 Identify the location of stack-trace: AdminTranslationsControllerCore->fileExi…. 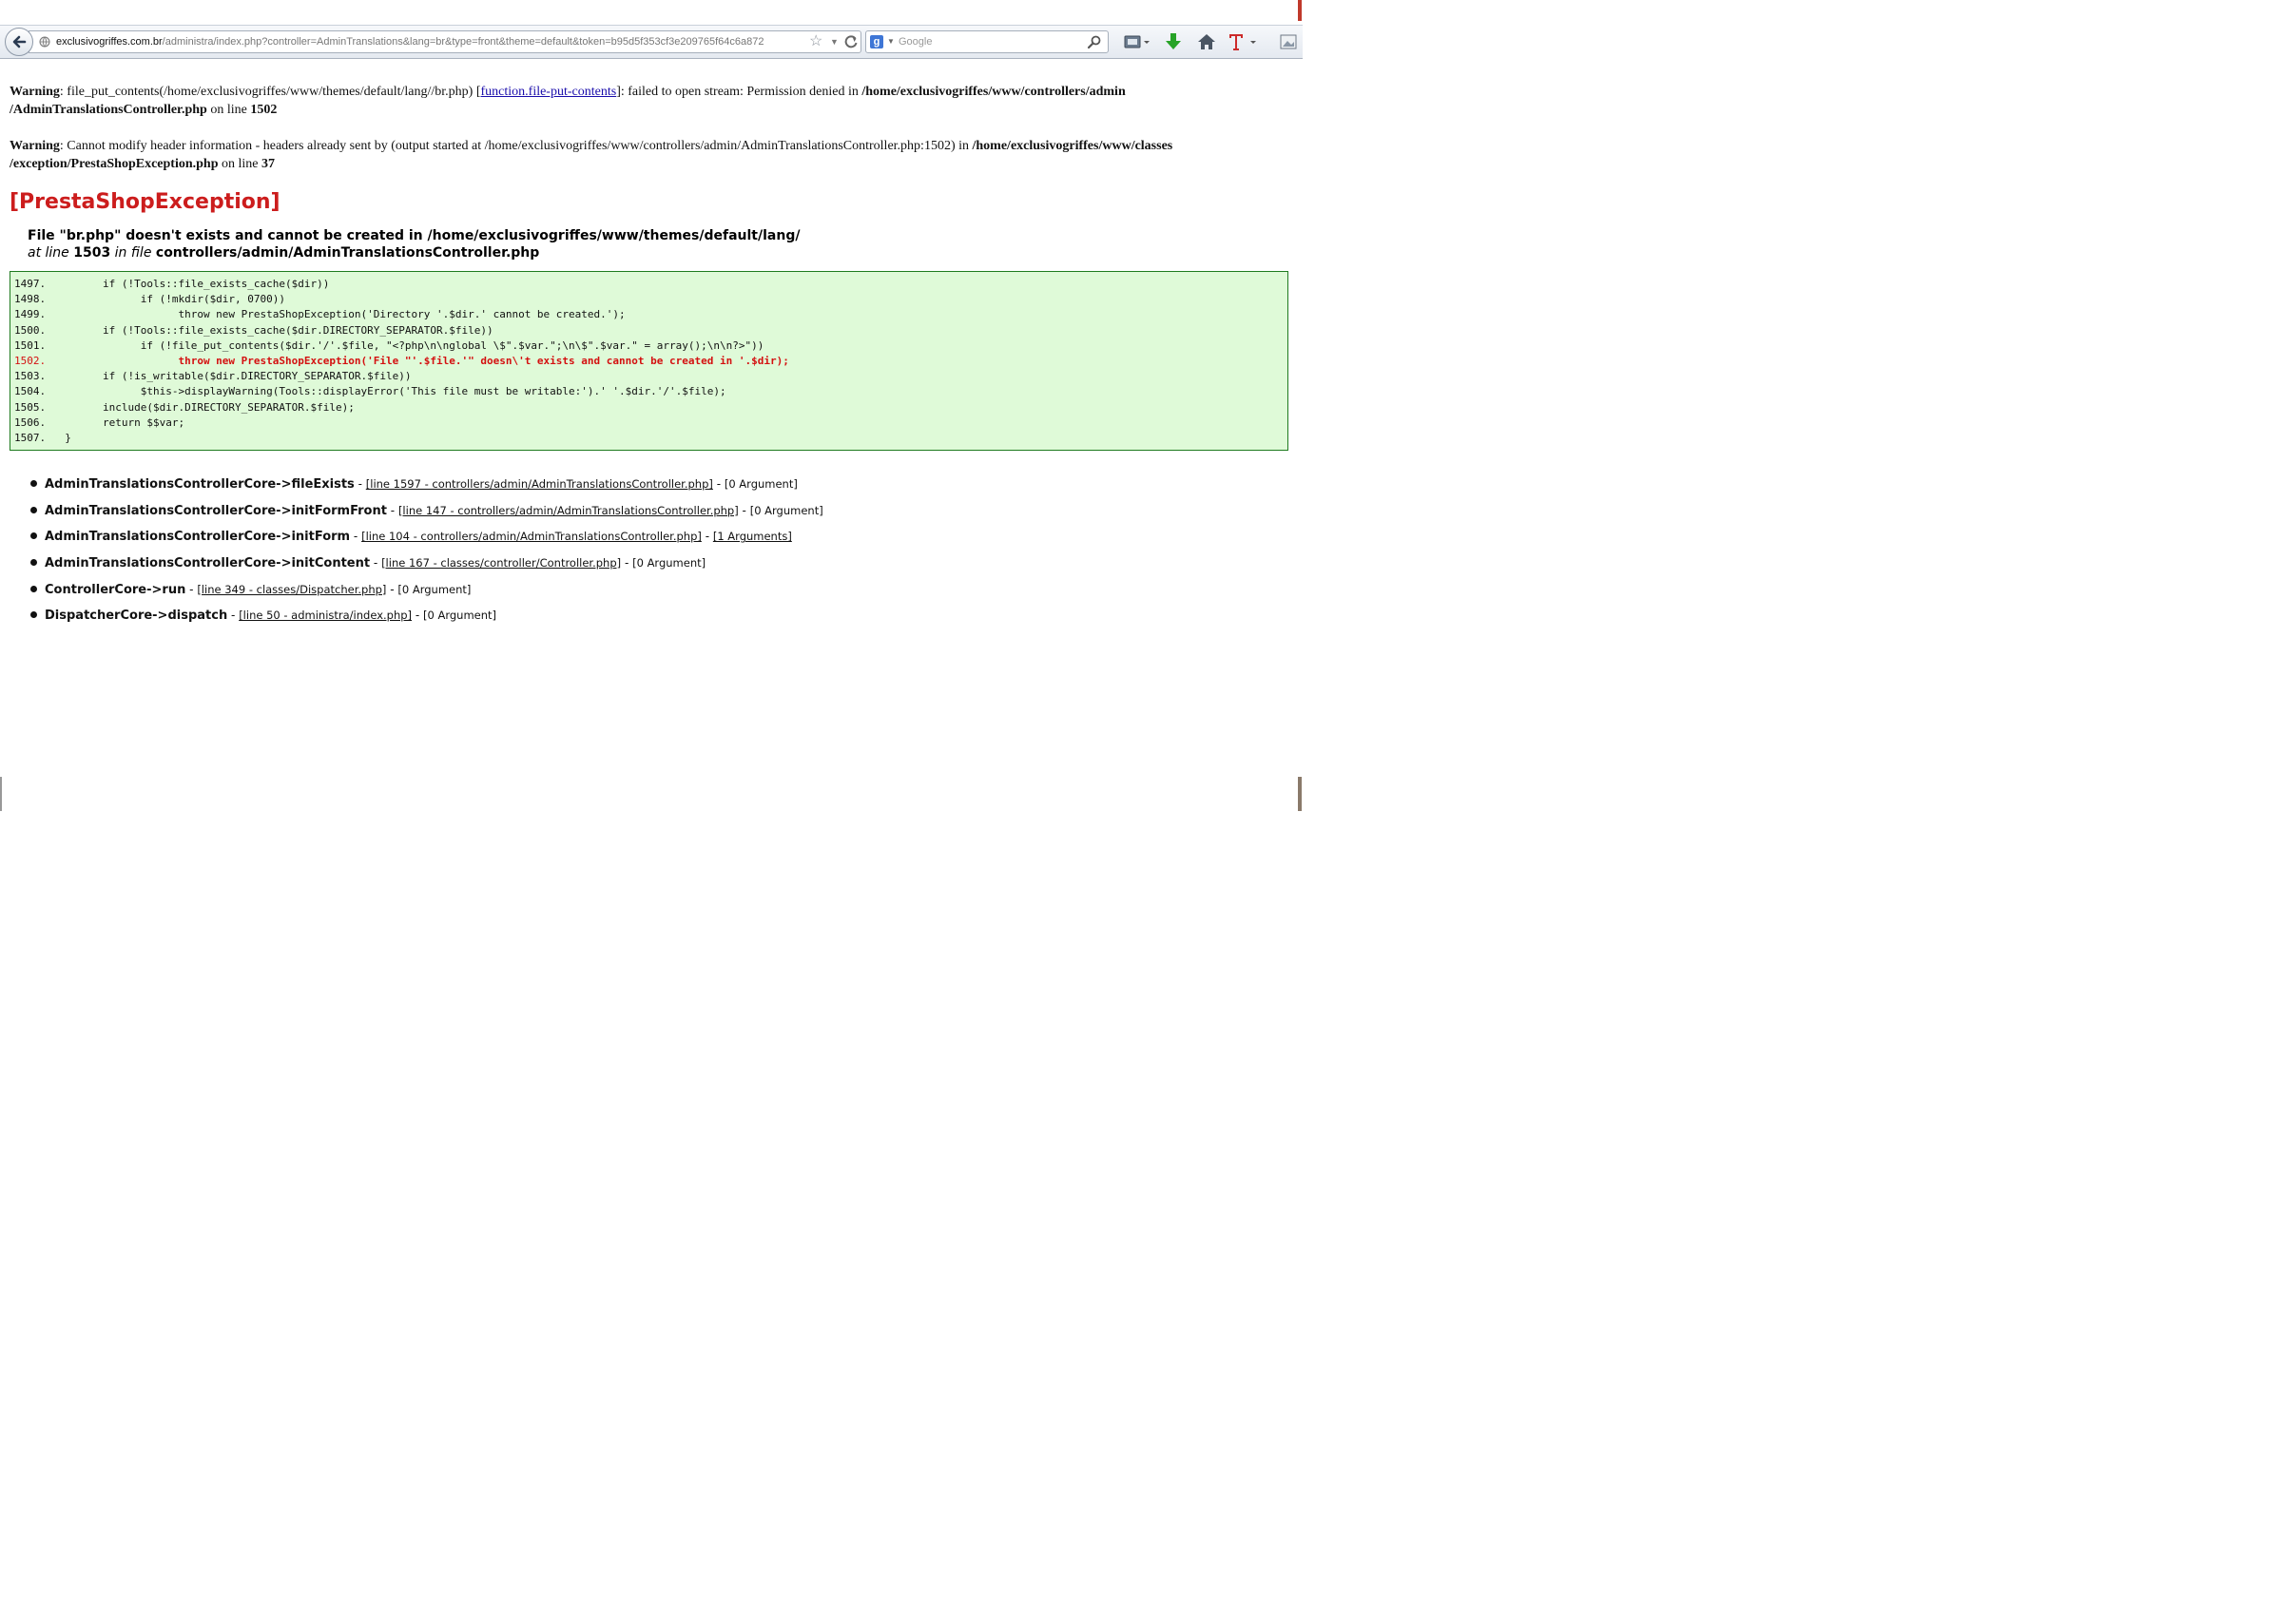
(659, 550).